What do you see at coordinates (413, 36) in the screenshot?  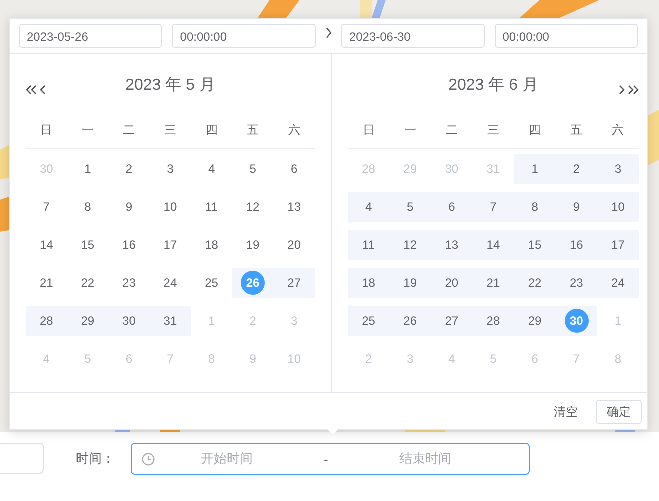 I see `end-date-field: 2023-06-30` at bounding box center [413, 36].